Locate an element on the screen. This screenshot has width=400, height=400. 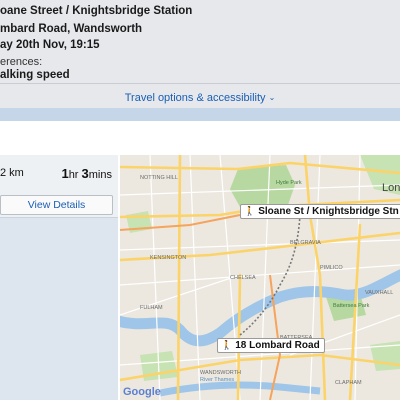
hyde-park-label: Hyde Park is located at coordinates (289, 183).